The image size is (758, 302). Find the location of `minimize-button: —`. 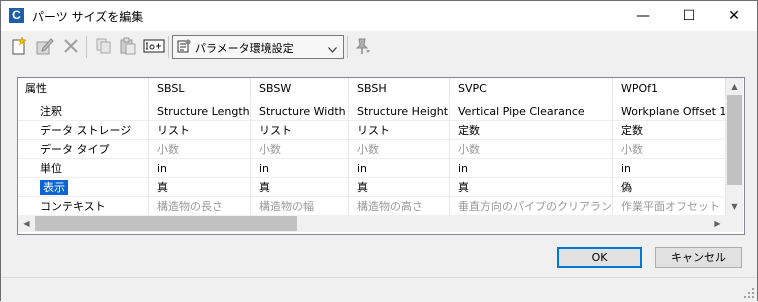

minimize-button: — is located at coordinates (643, 16).